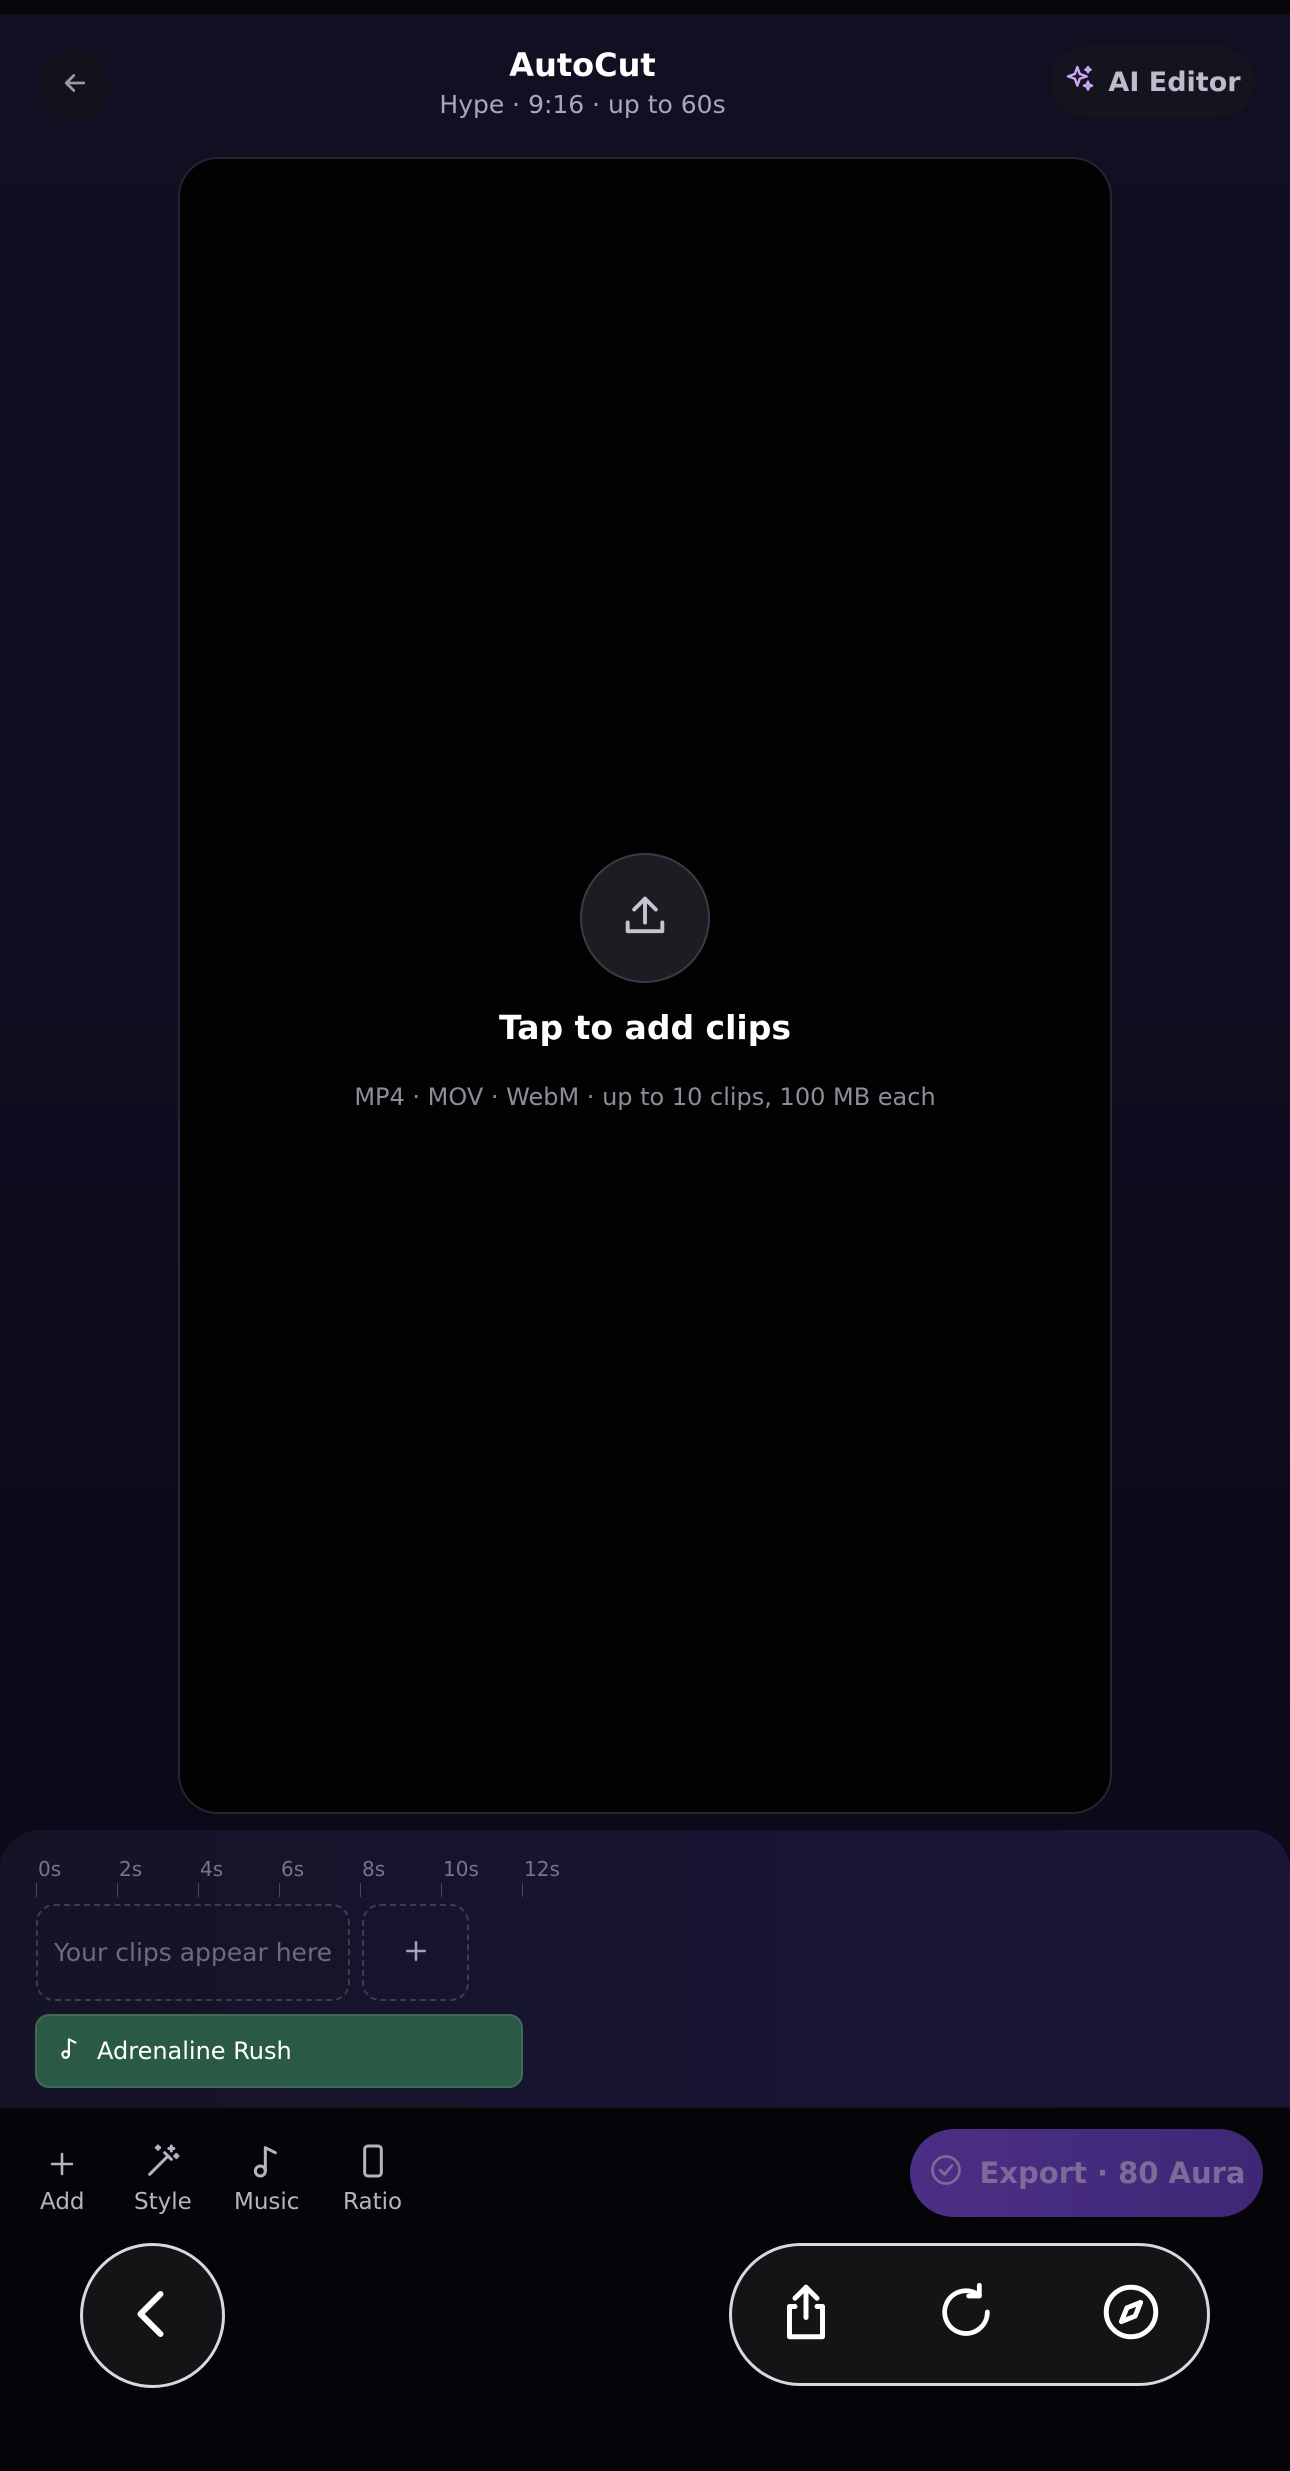 Image resolution: width=1290 pixels, height=2471 pixels. What do you see at coordinates (163, 2158) in the screenshot?
I see `magic-wand-icon` at bounding box center [163, 2158].